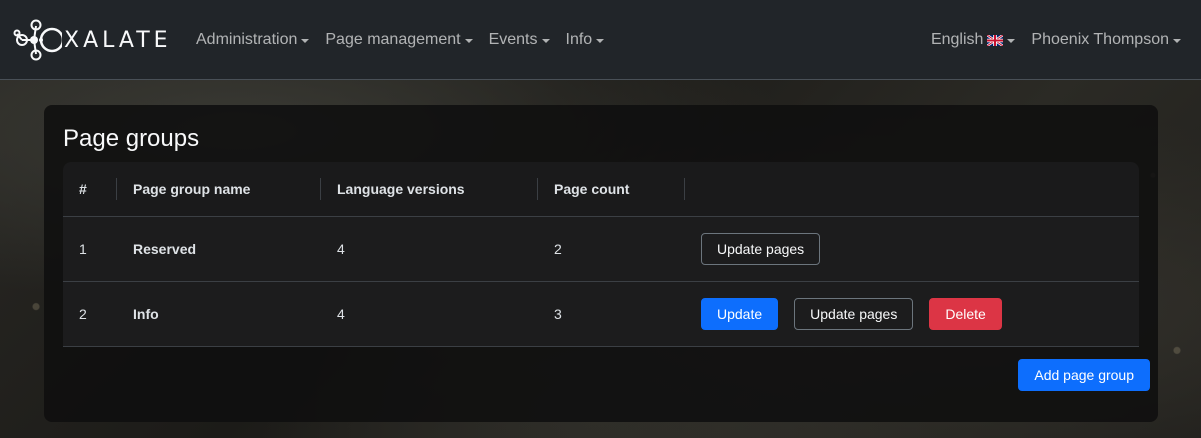 The width and height of the screenshot is (1201, 438). I want to click on nav-info: Info, so click(585, 40).